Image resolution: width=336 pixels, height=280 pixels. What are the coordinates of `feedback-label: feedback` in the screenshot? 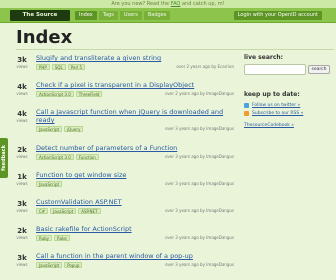 It's located at (4, 158).